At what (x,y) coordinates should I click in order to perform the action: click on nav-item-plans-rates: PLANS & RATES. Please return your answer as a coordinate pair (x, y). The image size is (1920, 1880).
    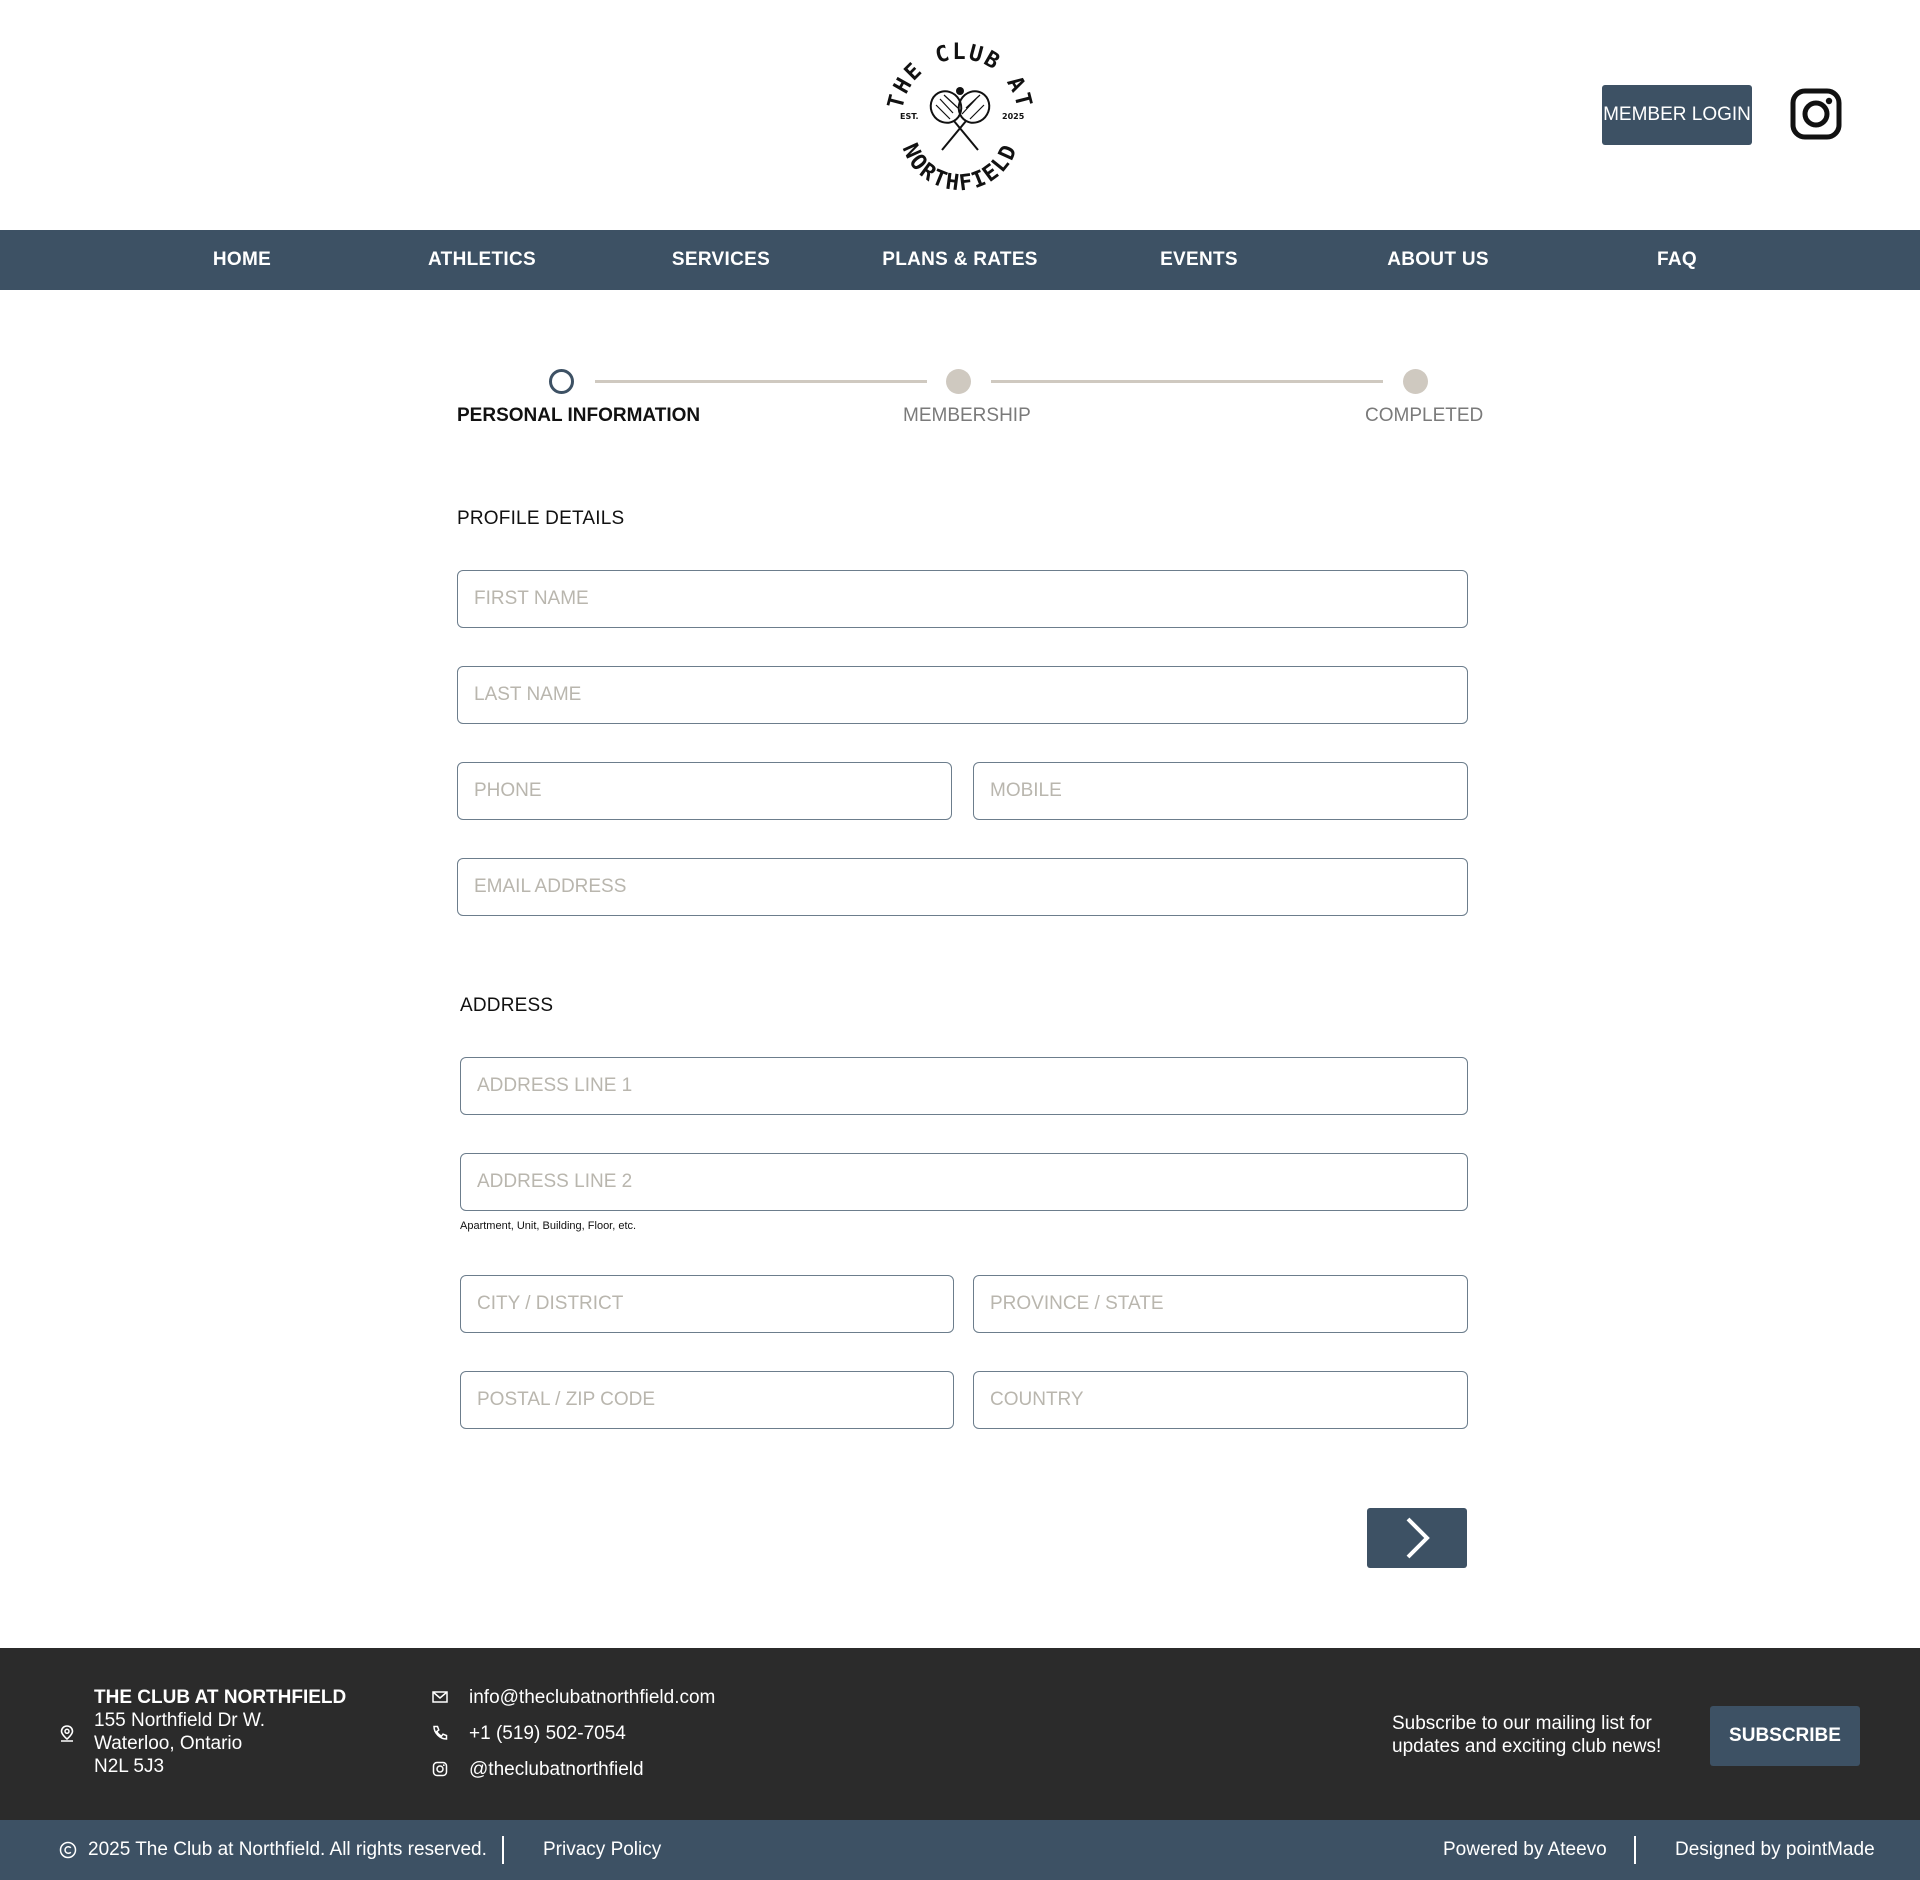
    Looking at the image, I should click on (960, 260).